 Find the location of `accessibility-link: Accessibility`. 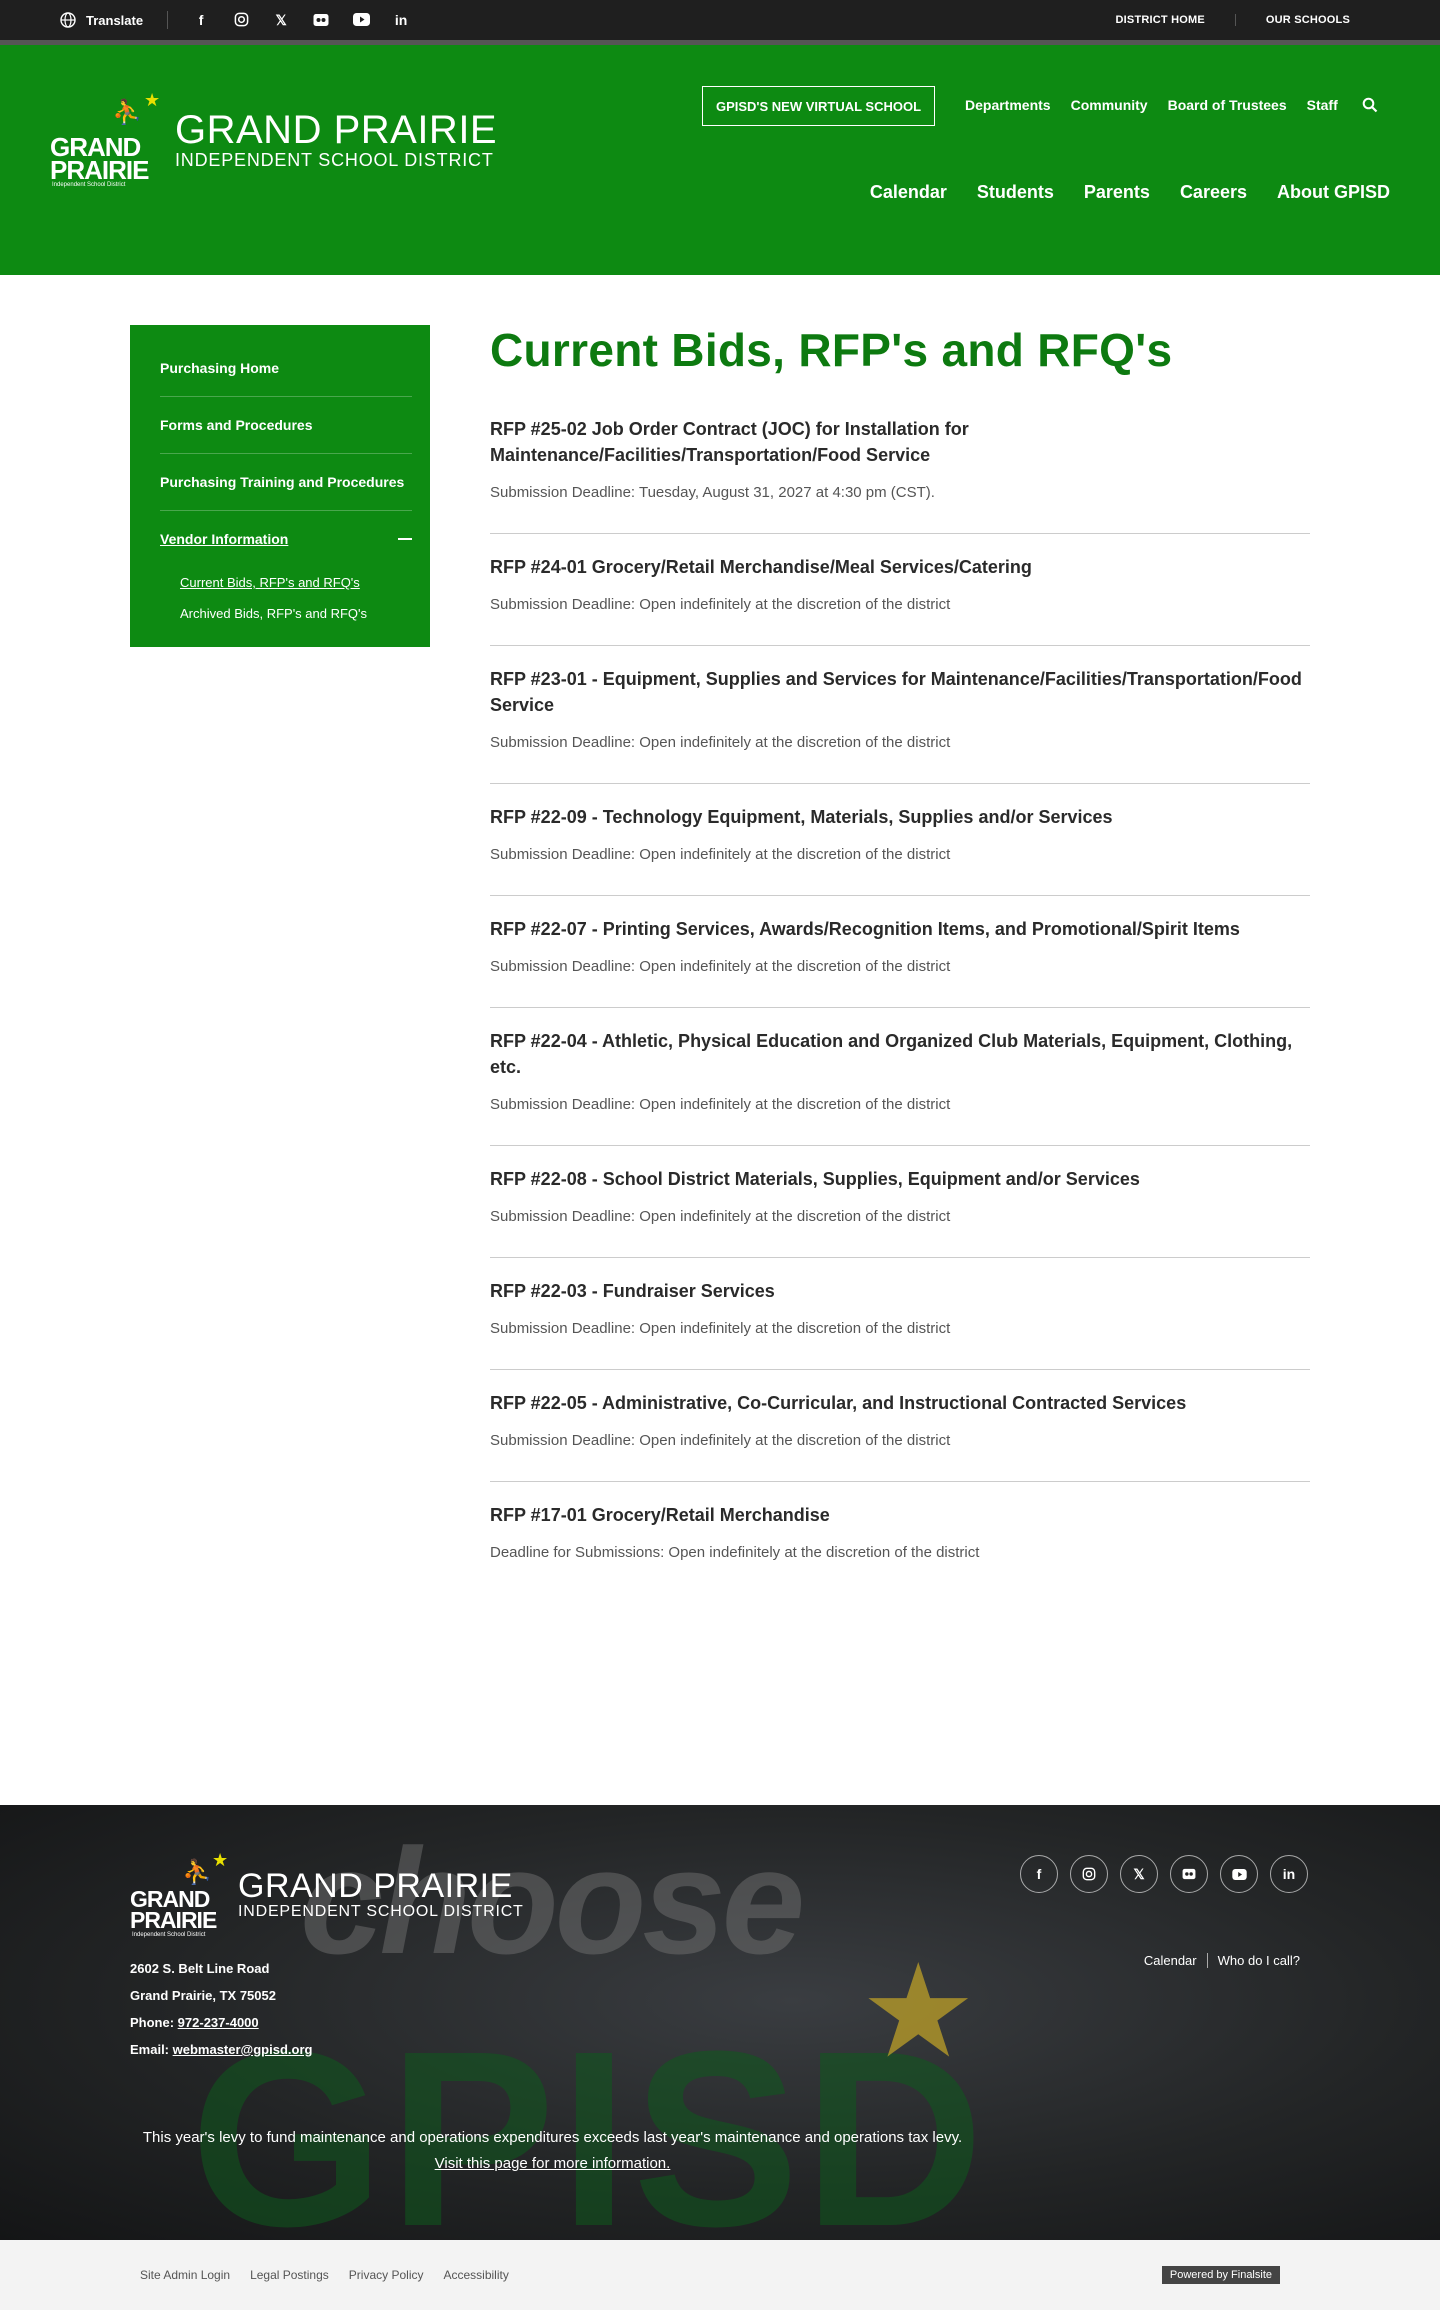

accessibility-link: Accessibility is located at coordinates (475, 2275).